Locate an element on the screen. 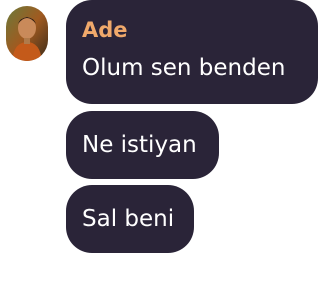 This screenshot has height=306, width=320. avatar is located at coordinates (27, 33).